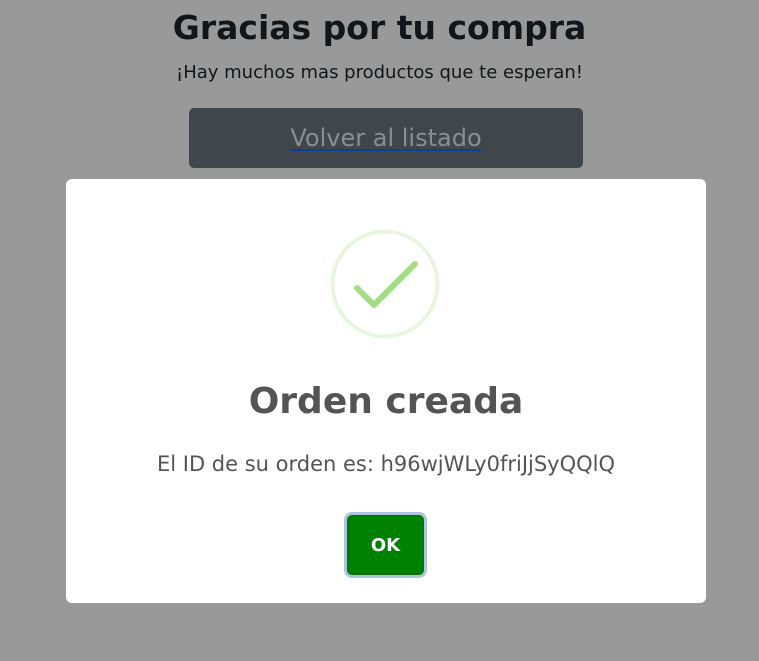  What do you see at coordinates (385, 545) in the screenshot?
I see `ok-button: OK` at bounding box center [385, 545].